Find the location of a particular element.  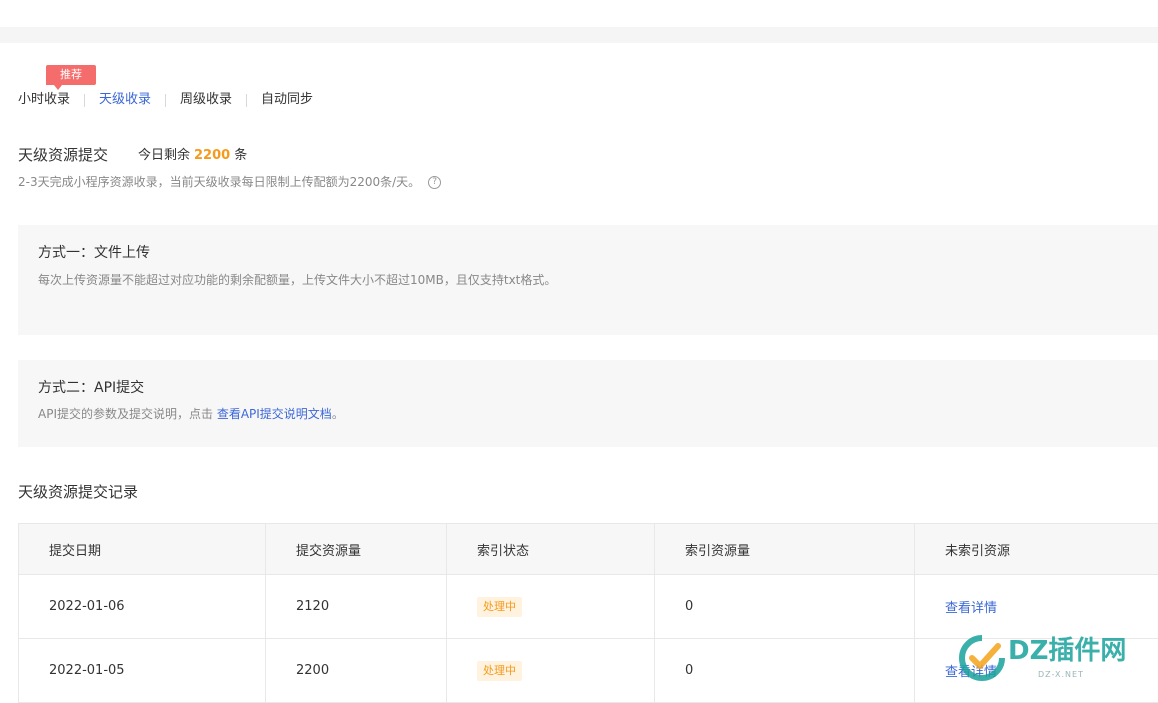

method2-text: API提交的参数及提交说明，点击 查看API提交说明文档。 is located at coordinates (191, 414).